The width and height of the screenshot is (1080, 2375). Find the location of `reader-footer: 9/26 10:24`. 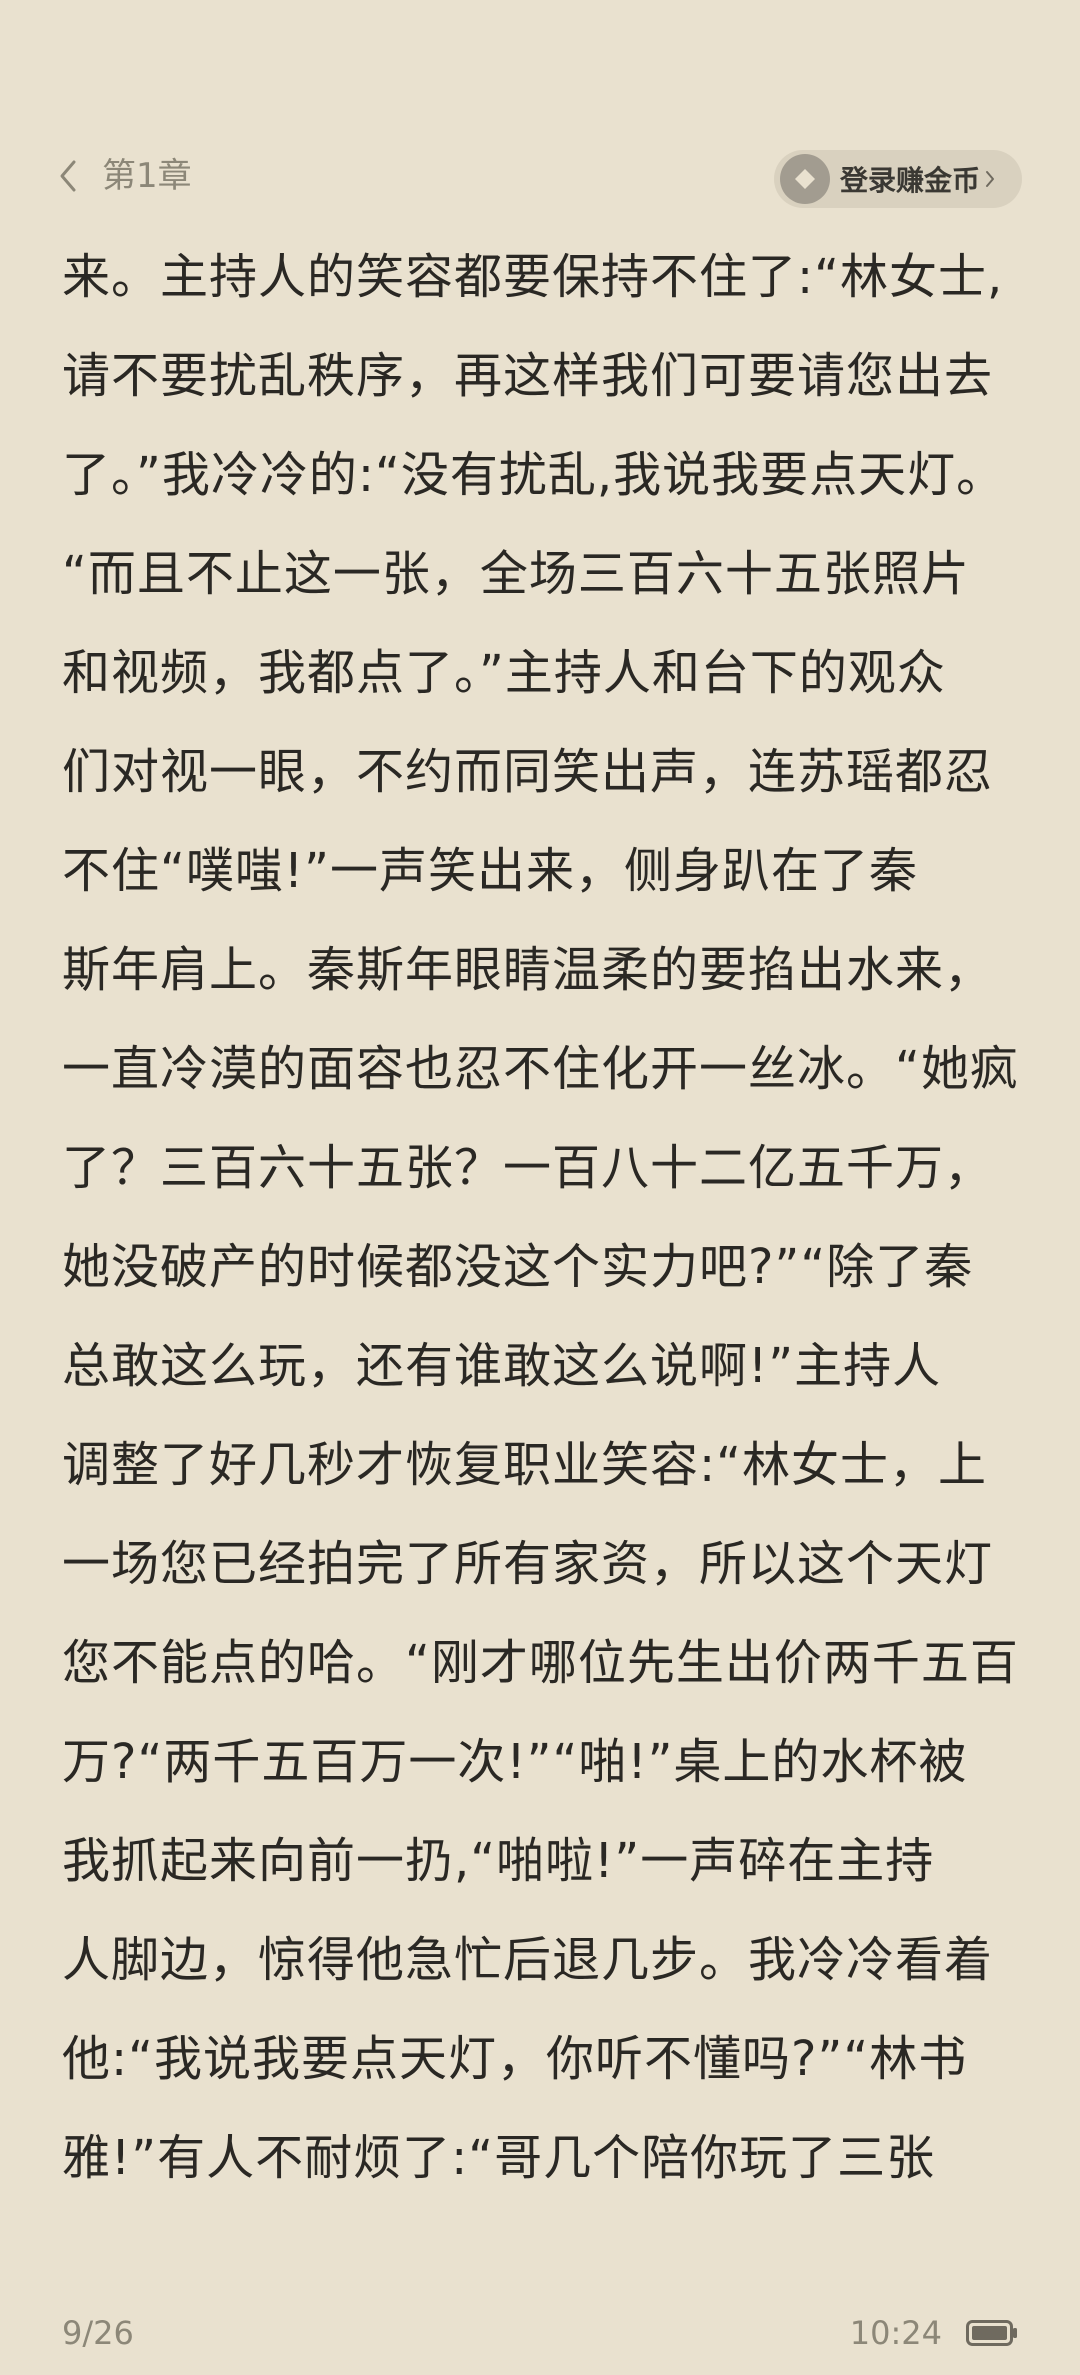

reader-footer: 9/26 10:24 is located at coordinates (540, 2333).